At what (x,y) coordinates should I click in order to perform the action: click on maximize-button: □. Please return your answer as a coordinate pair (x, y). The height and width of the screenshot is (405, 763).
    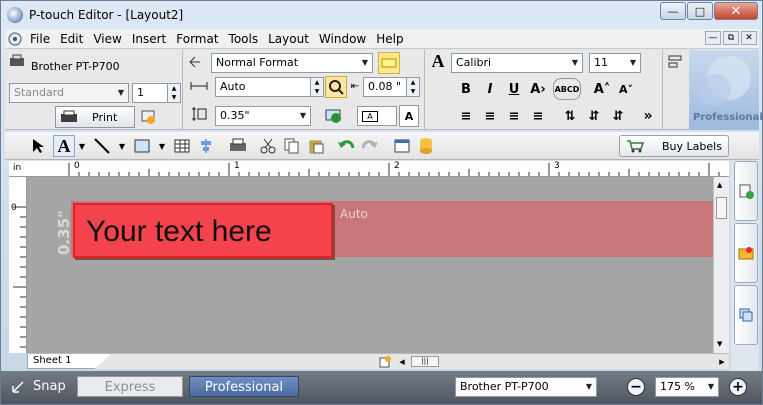
    Looking at the image, I should click on (700, 11).